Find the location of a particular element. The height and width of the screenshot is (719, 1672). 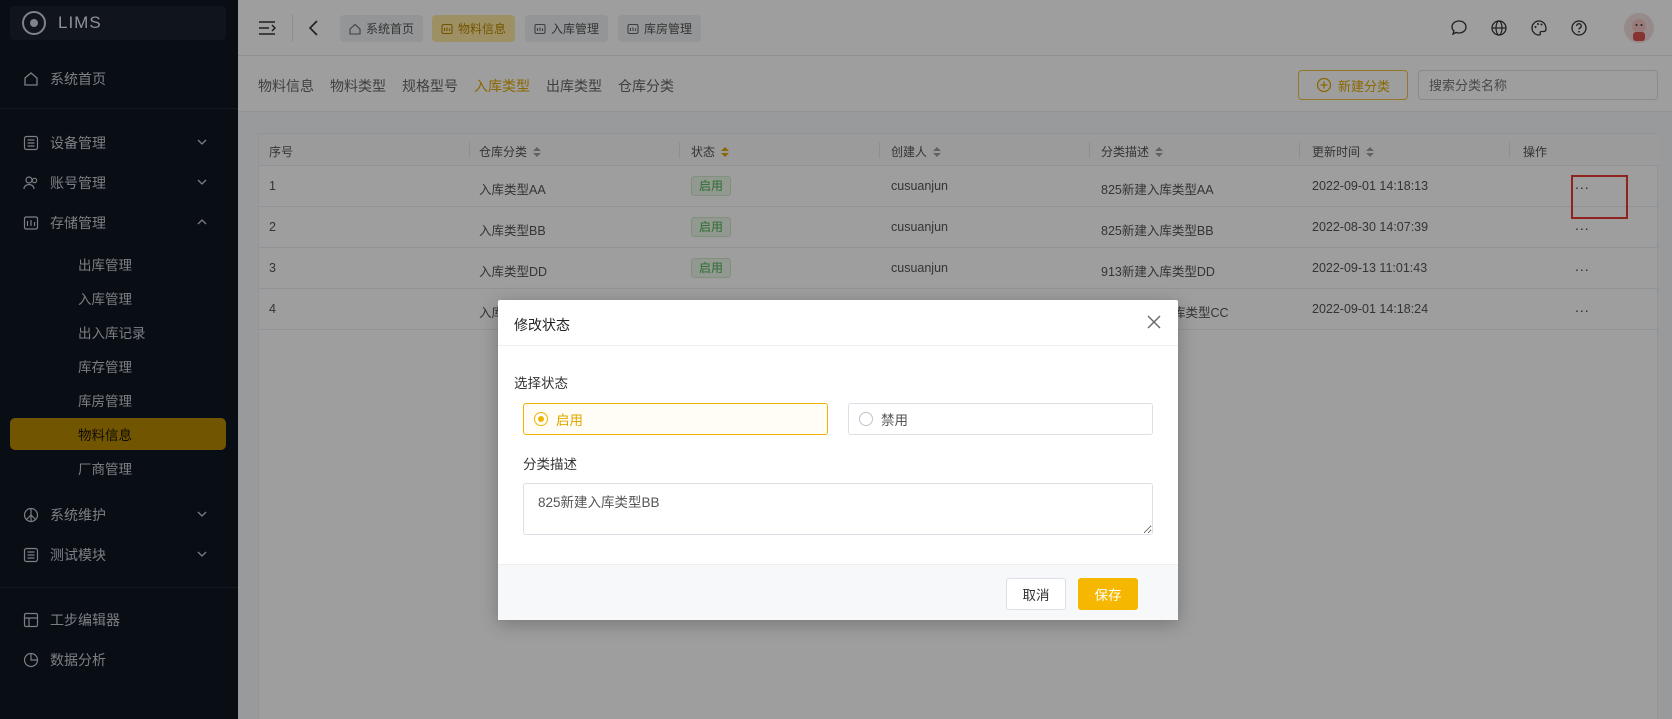

cancel-button: 取消 is located at coordinates (1036, 594).